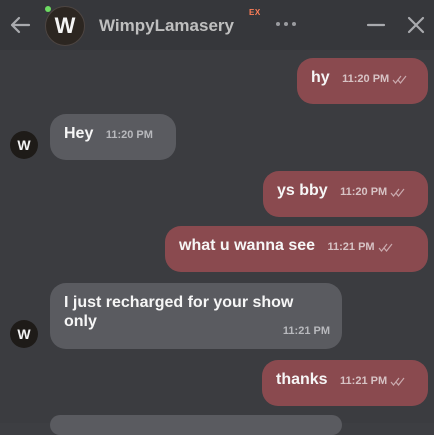  What do you see at coordinates (302, 190) in the screenshot?
I see `message-text: ys bby` at bounding box center [302, 190].